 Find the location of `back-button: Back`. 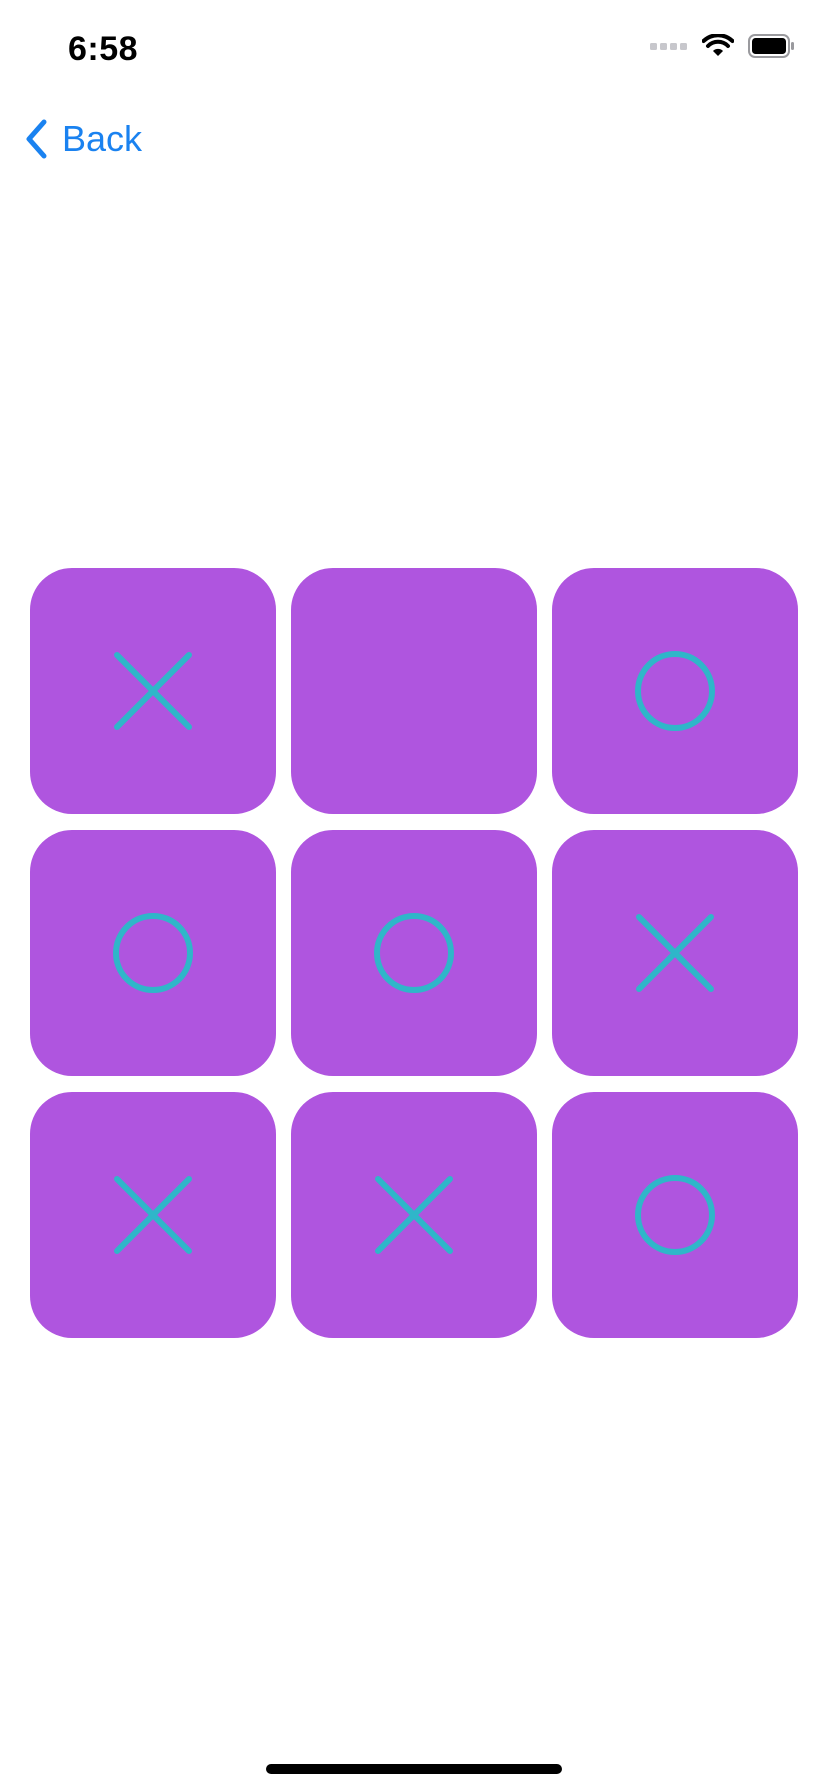

back-button: Back is located at coordinates (83, 139).